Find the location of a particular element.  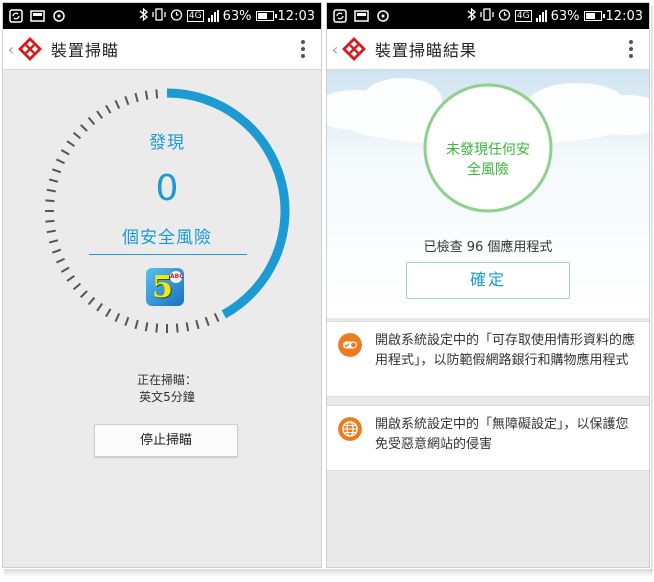

scan-status-label: 正在掃瞄： is located at coordinates (166, 380).